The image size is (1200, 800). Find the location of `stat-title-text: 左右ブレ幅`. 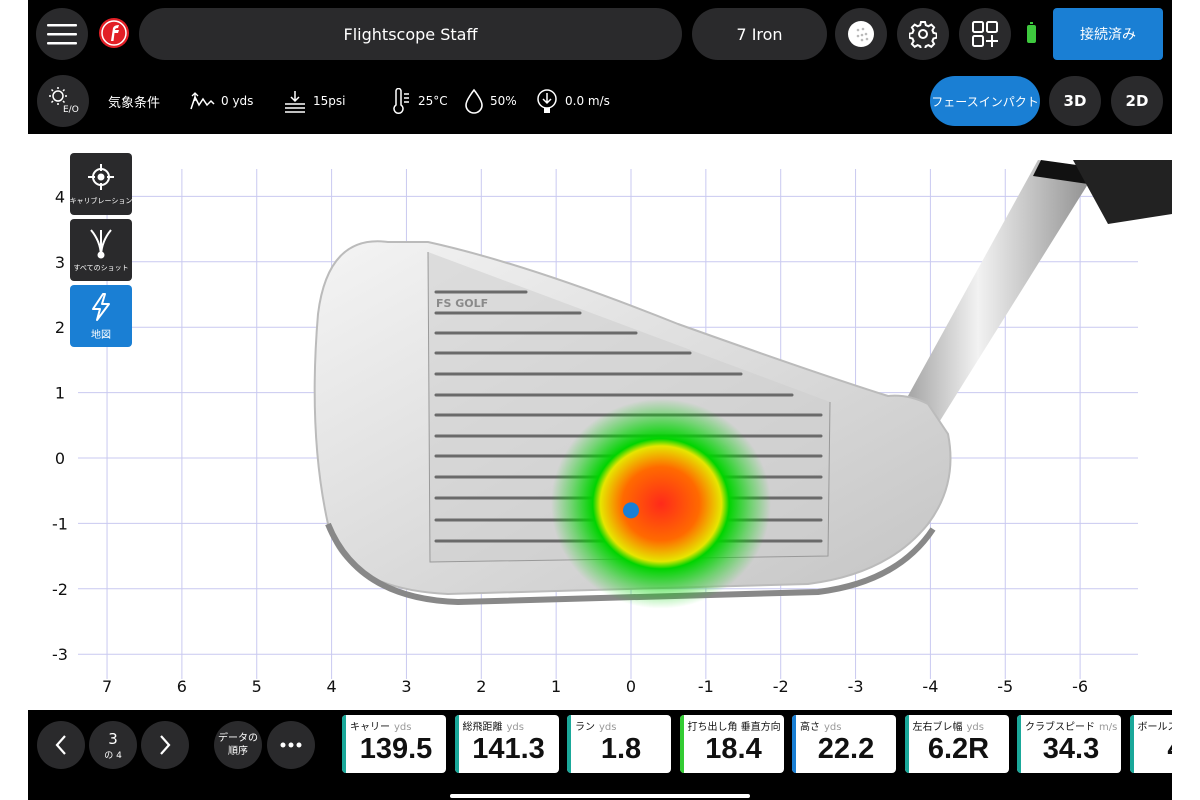

stat-title-text: 左右ブレ幅 is located at coordinates (937, 727).